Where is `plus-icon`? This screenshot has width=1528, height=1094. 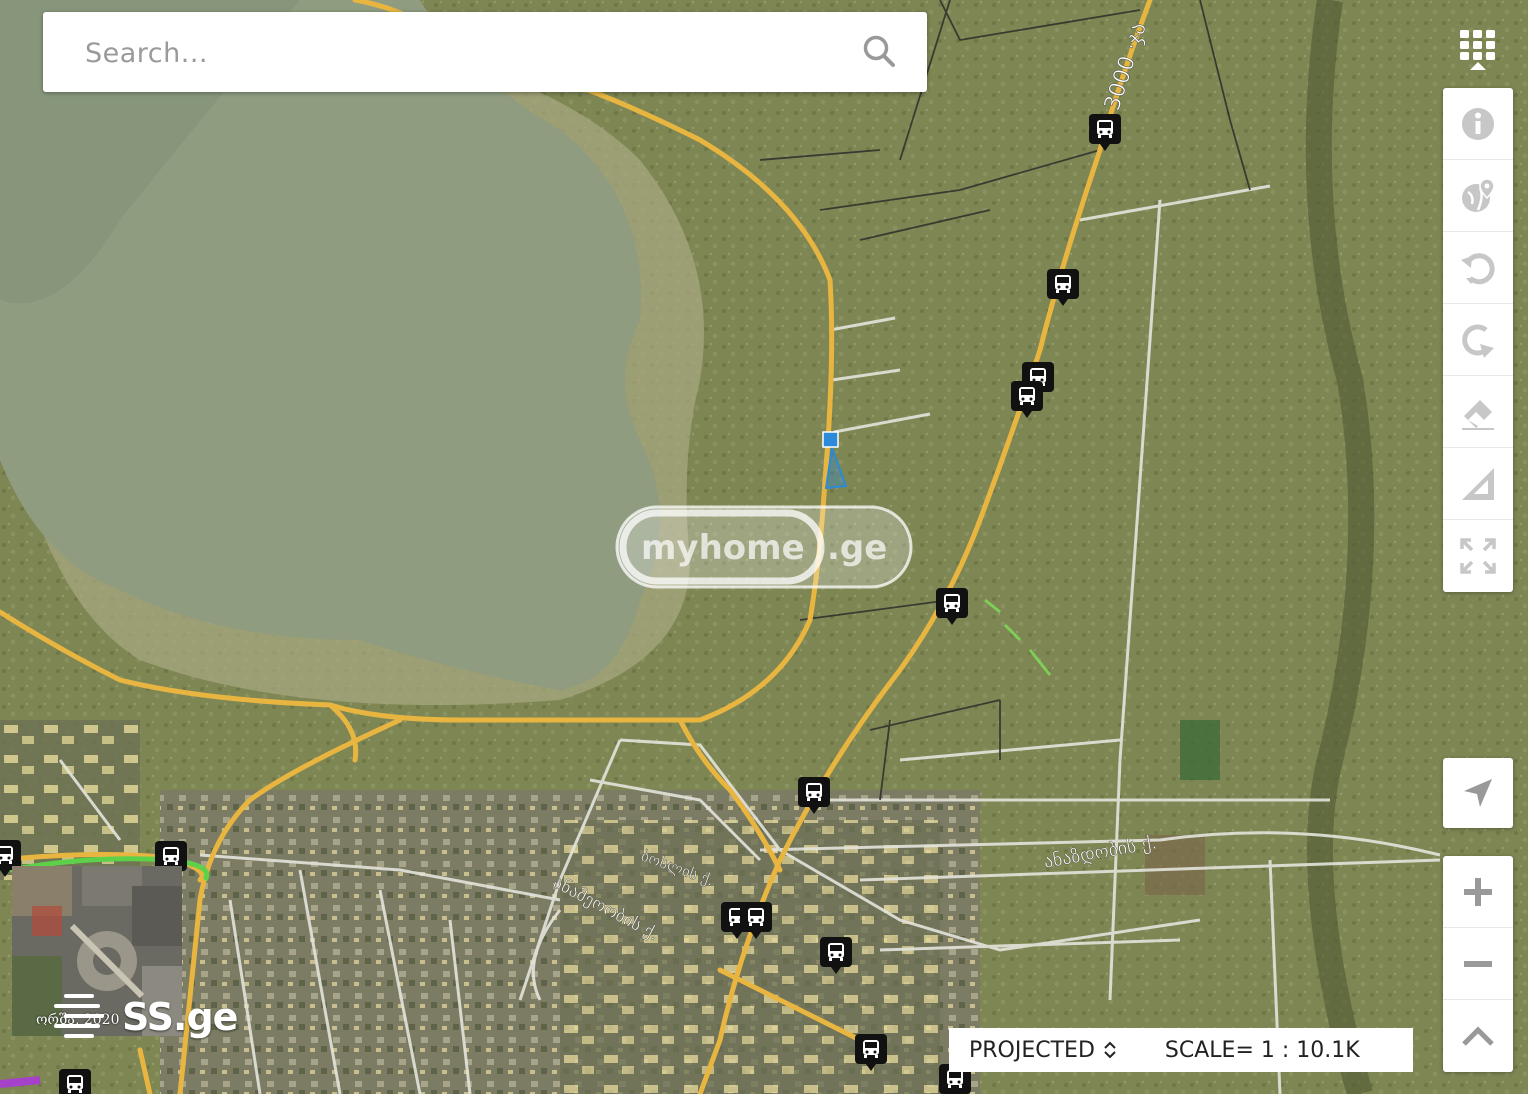
plus-icon is located at coordinates (1478, 891).